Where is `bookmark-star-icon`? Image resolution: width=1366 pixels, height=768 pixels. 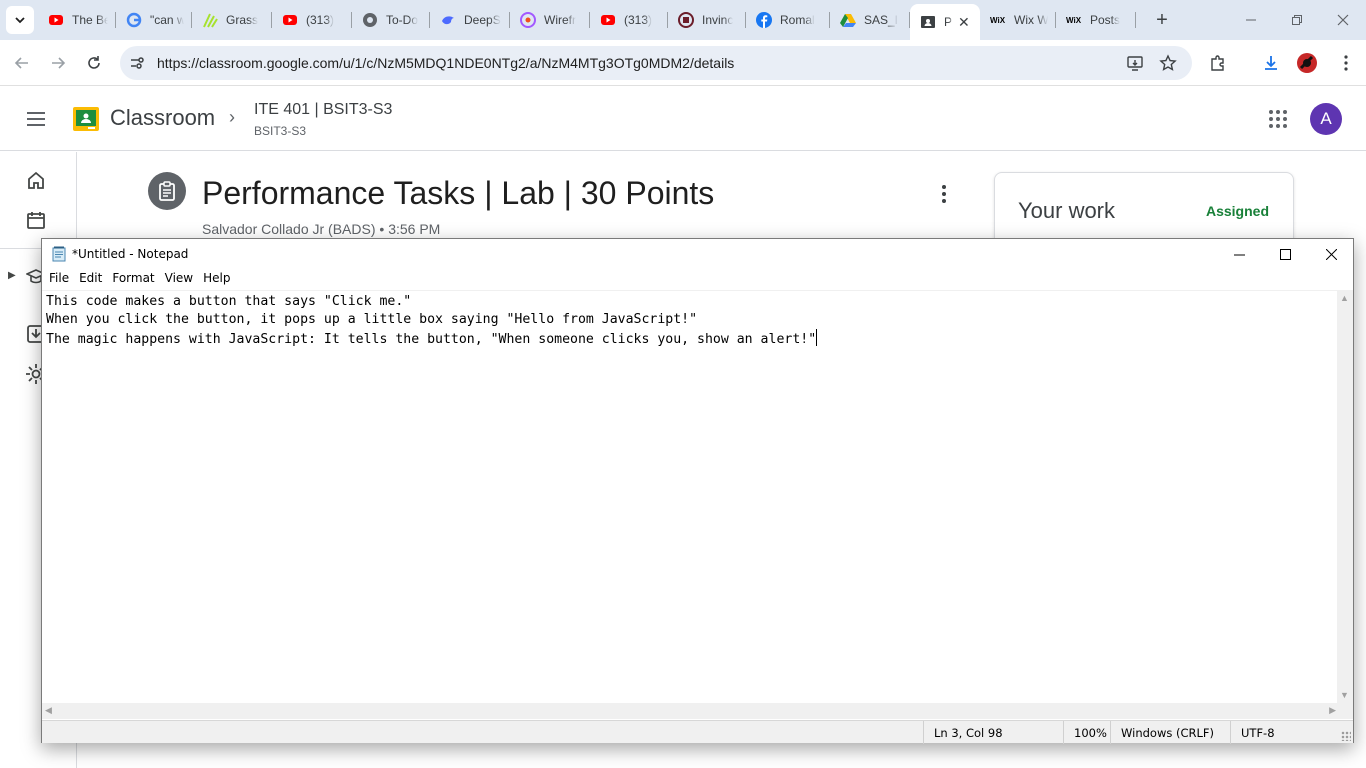
bookmark-star-icon is located at coordinates (1168, 63).